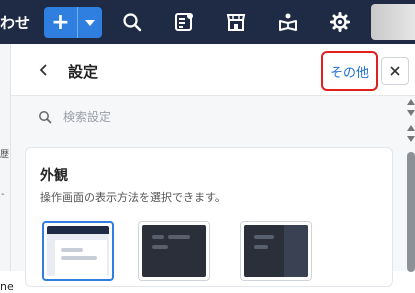  I want to click on appearance-description: 操作画面の表示方法を選択できます。, so click(133, 197).